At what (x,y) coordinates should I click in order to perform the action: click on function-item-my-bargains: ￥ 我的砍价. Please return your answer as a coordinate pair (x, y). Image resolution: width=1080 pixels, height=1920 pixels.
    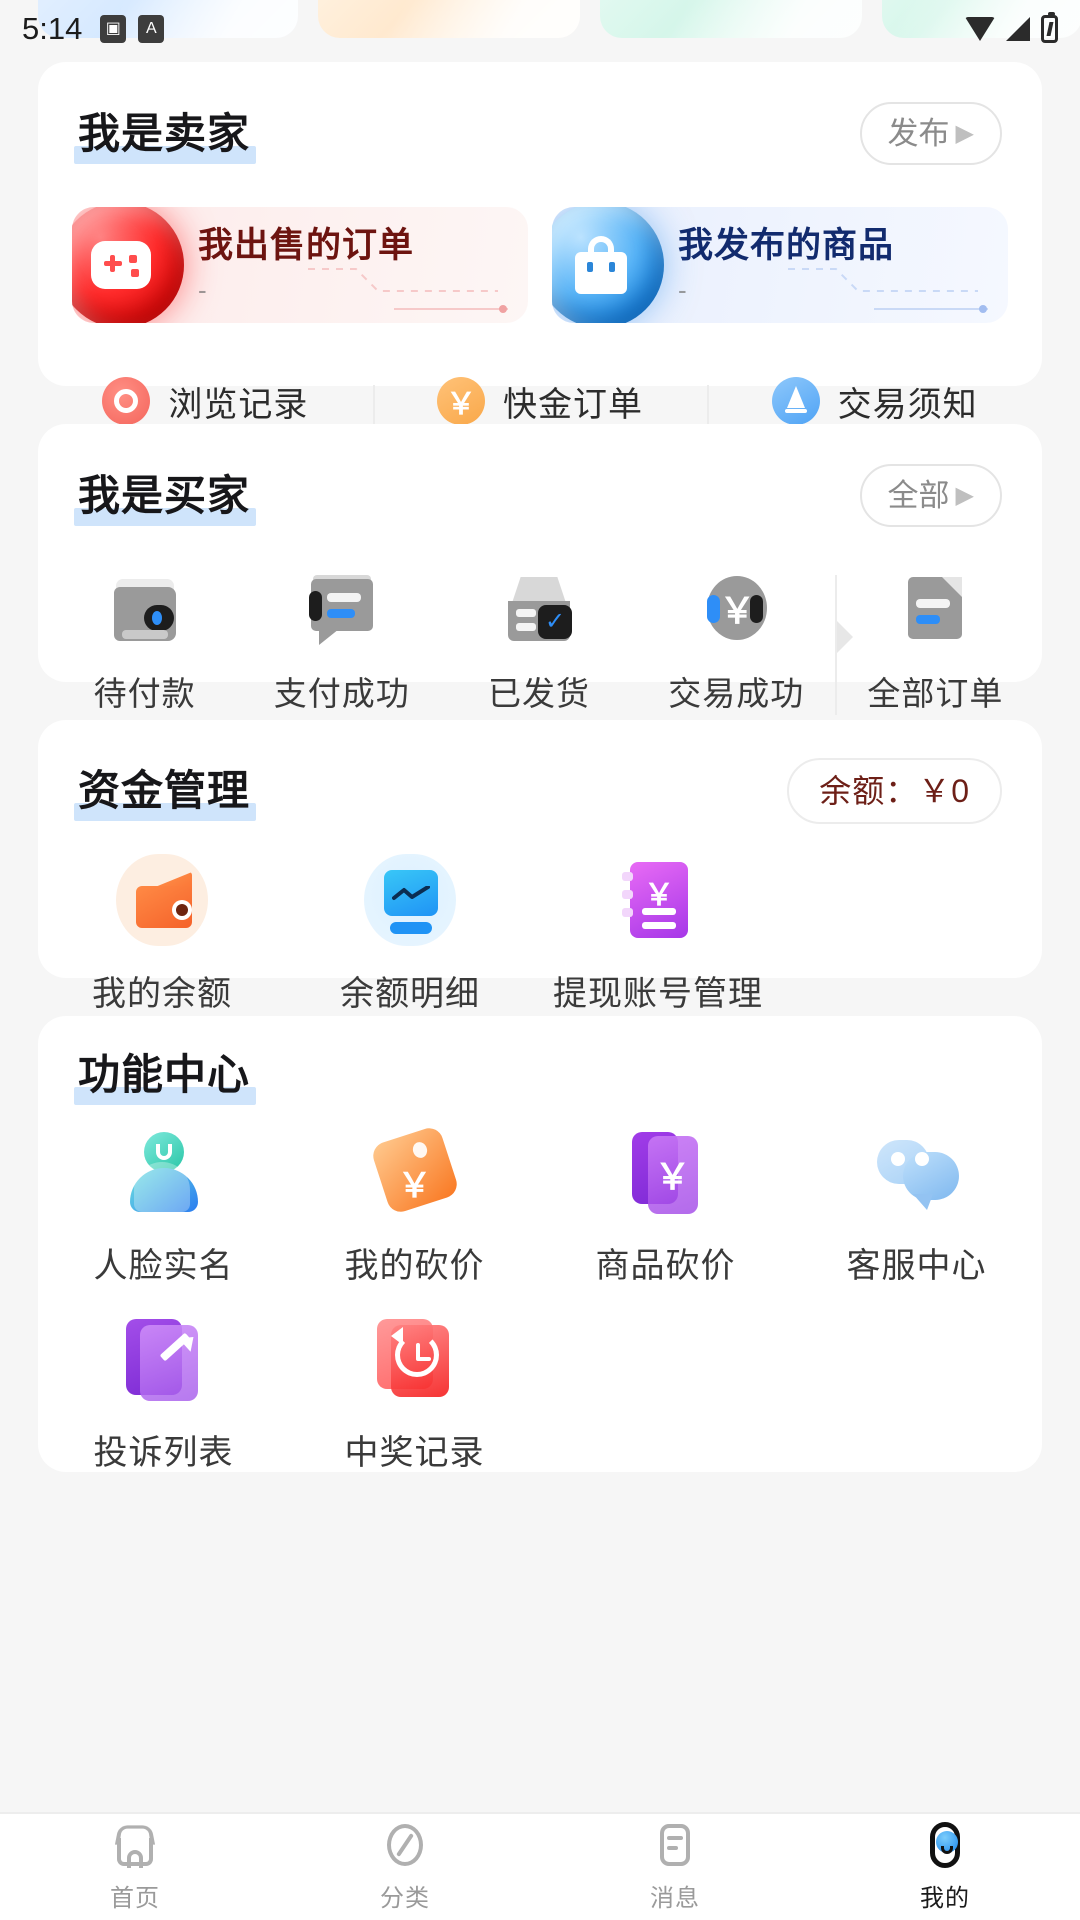
    Looking at the image, I should click on (414, 1205).